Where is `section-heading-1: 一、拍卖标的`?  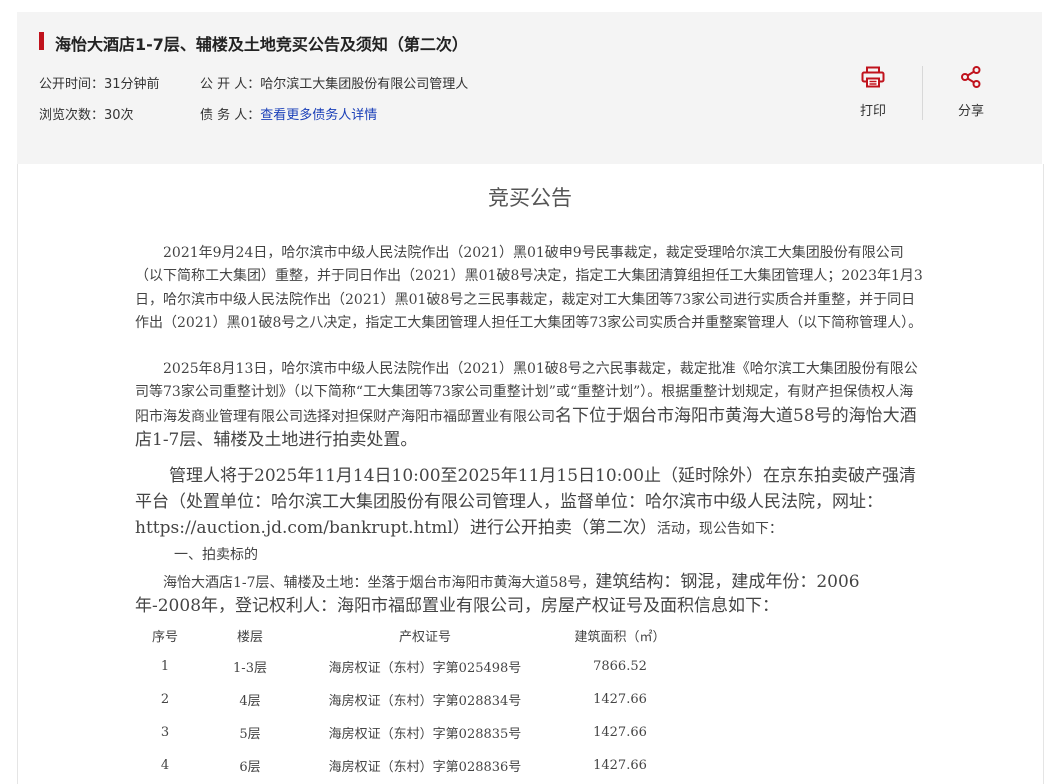
section-heading-1: 一、拍卖标的 is located at coordinates (216, 555).